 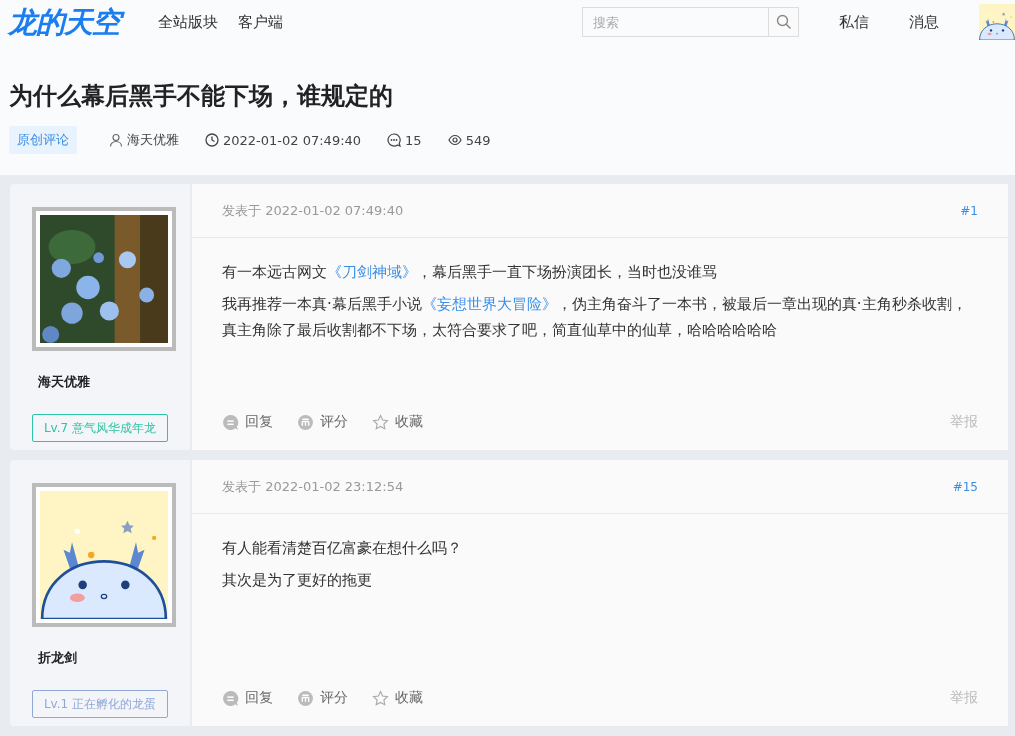 What do you see at coordinates (470, 272) in the screenshot?
I see `post-text: 有一本远古网文《刀剑神域》，幕后黑手一直下场扮演团长，当时也没谁骂` at bounding box center [470, 272].